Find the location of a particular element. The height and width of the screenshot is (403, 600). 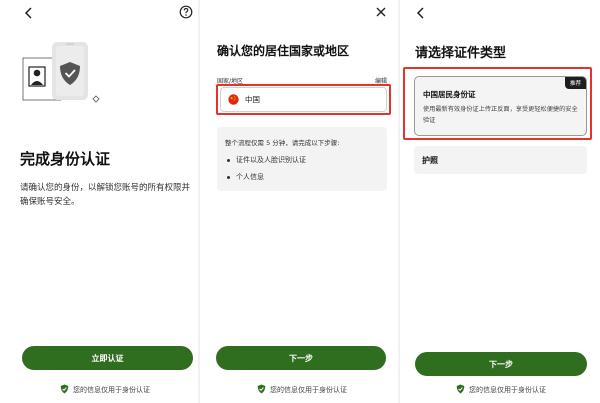

steps-info-box: 整个流程仅需 5 分钟，请完成以下步骤: 证件以及人脸识别认证 个人信息 is located at coordinates (302, 159).